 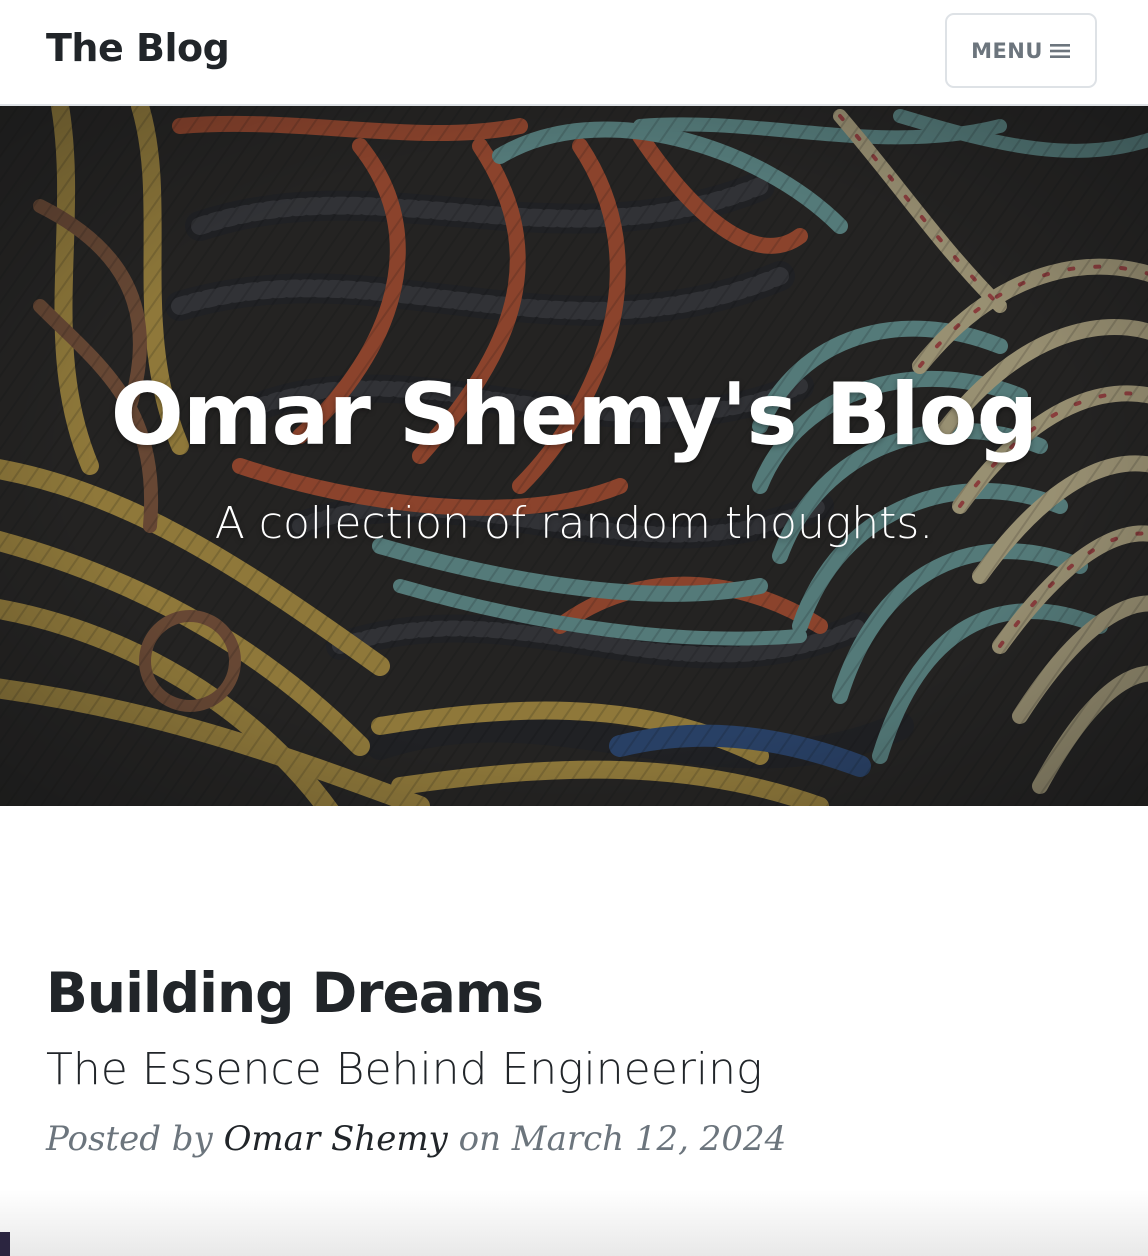 I want to click on brand-link: The Blog, so click(x=138, y=49).